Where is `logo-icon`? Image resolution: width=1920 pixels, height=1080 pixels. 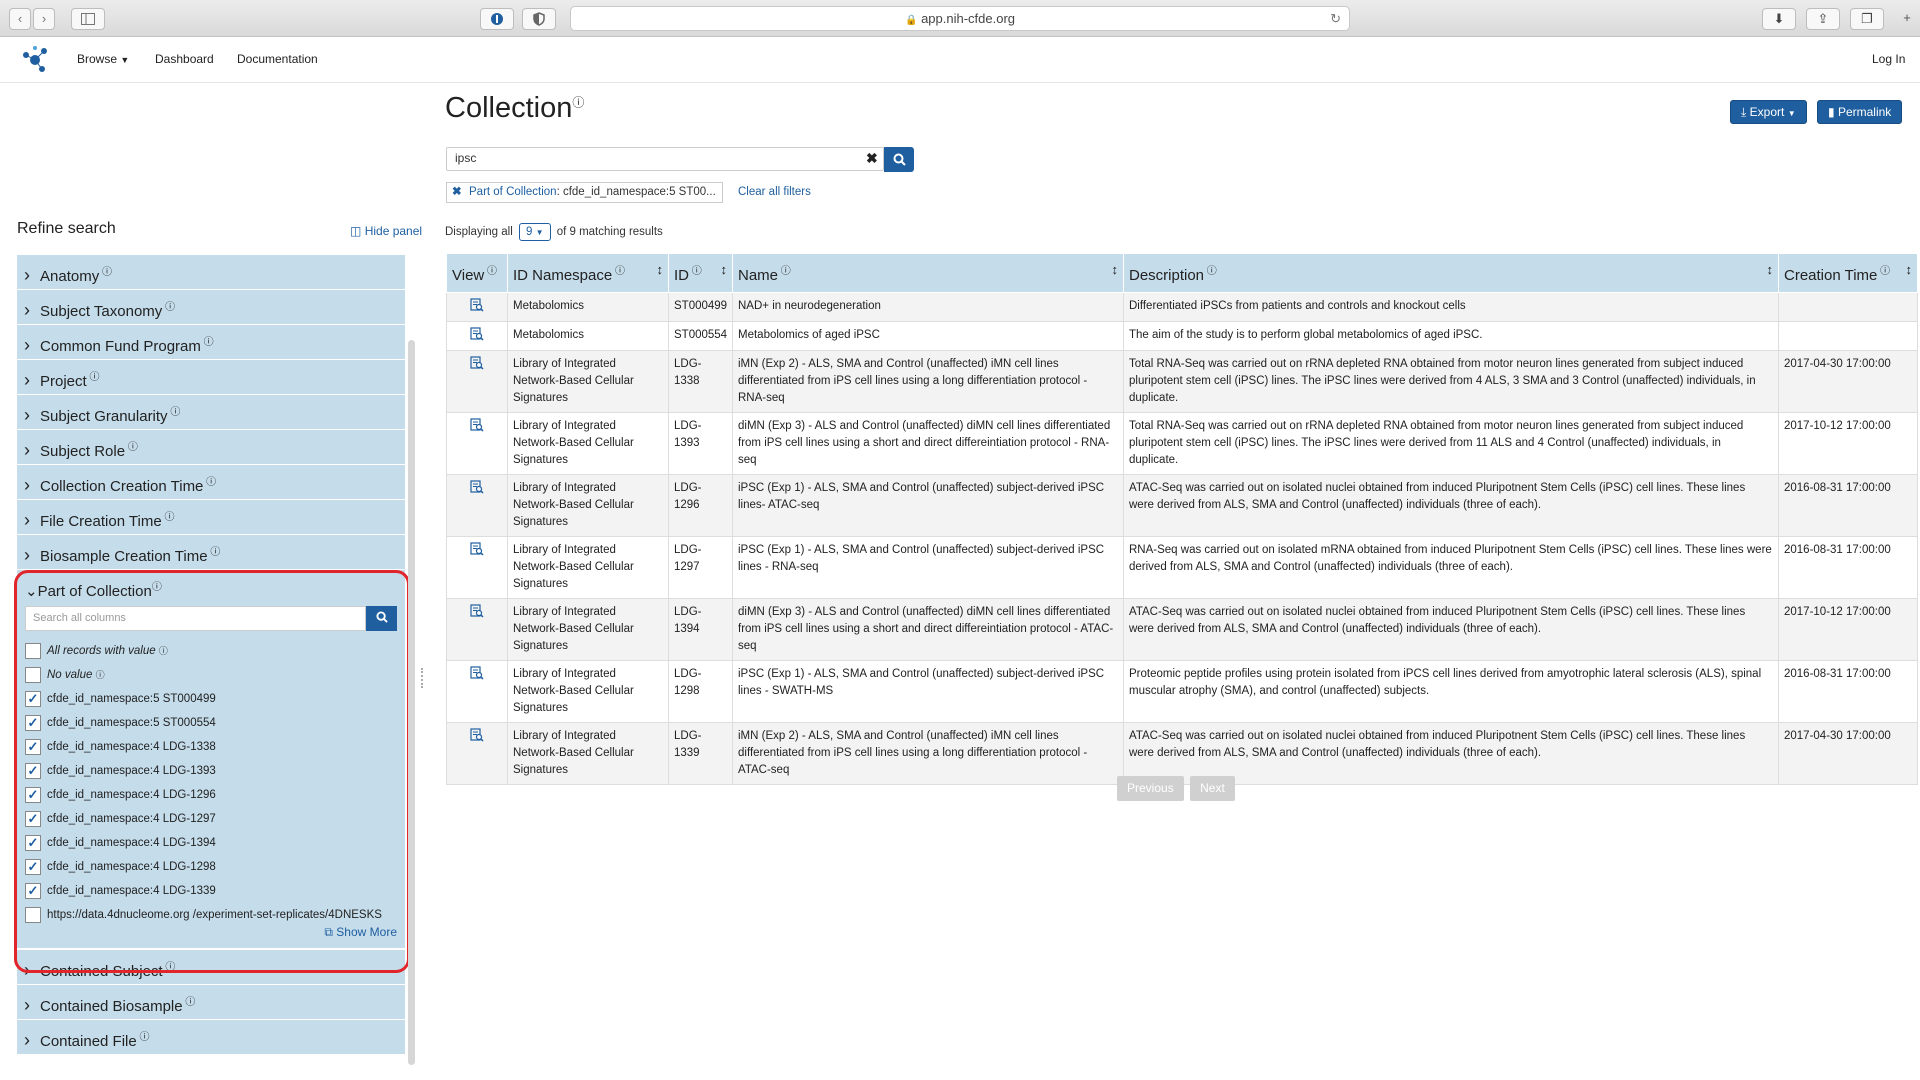
logo-icon is located at coordinates (35, 60).